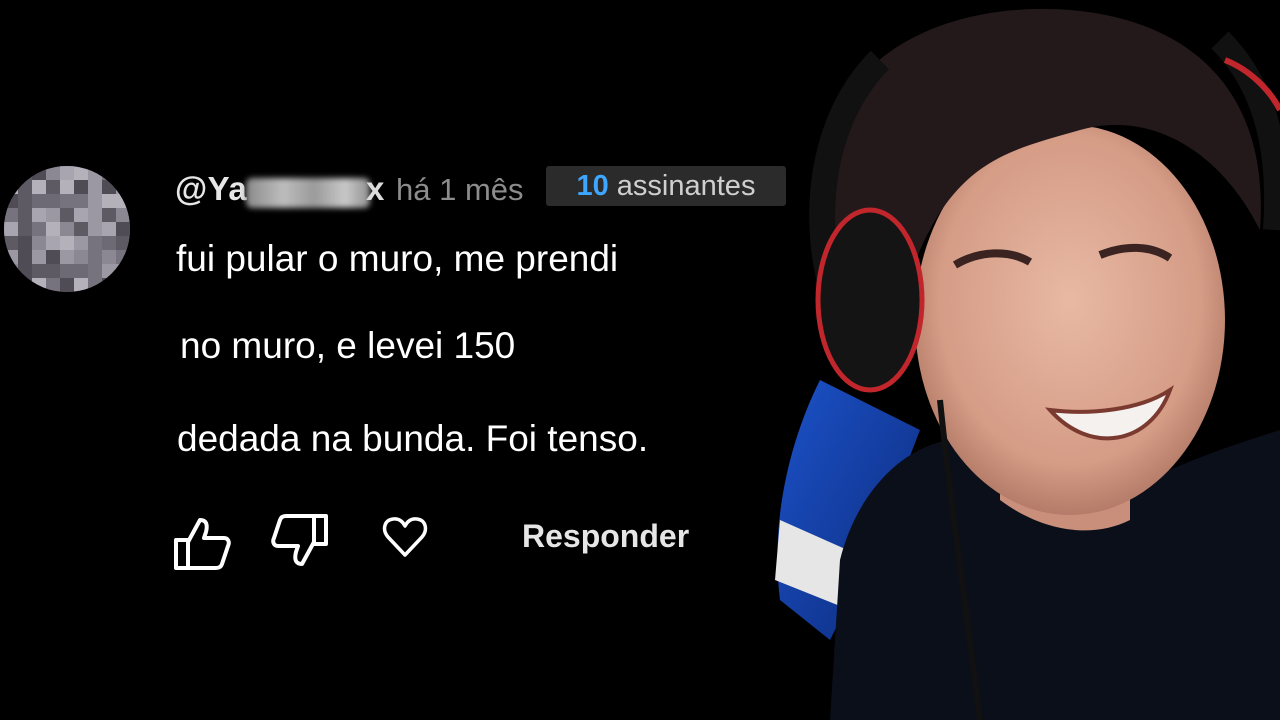 This screenshot has height=720, width=1280. I want to click on username-redaction, so click(308, 193).